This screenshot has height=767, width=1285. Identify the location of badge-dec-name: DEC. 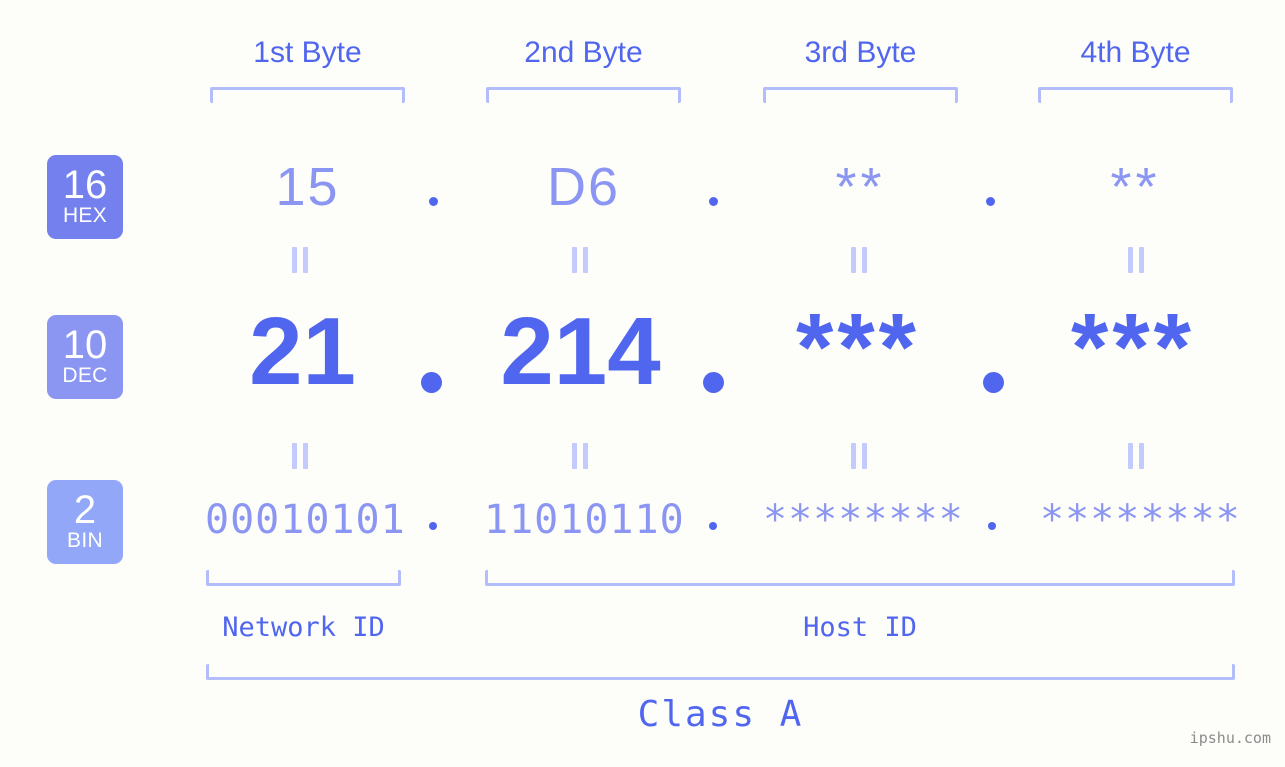
(85, 375).